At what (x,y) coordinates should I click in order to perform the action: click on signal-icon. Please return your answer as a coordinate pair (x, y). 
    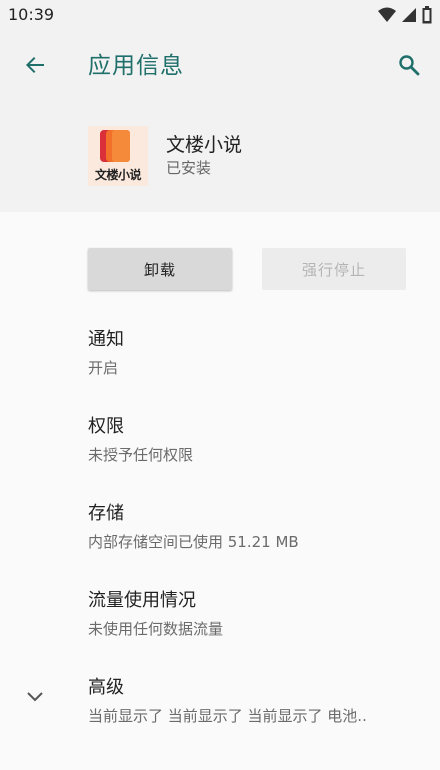
    Looking at the image, I should click on (409, 17).